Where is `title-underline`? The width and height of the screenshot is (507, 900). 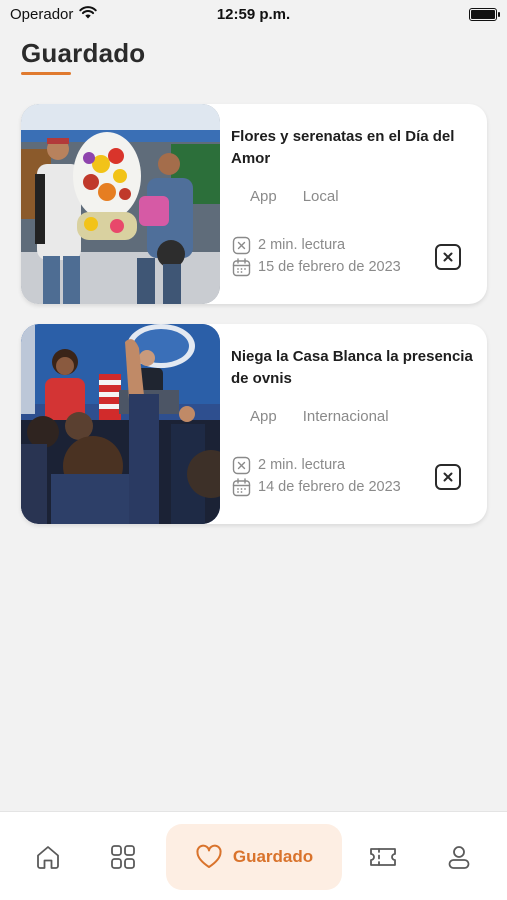 title-underline is located at coordinates (46, 73).